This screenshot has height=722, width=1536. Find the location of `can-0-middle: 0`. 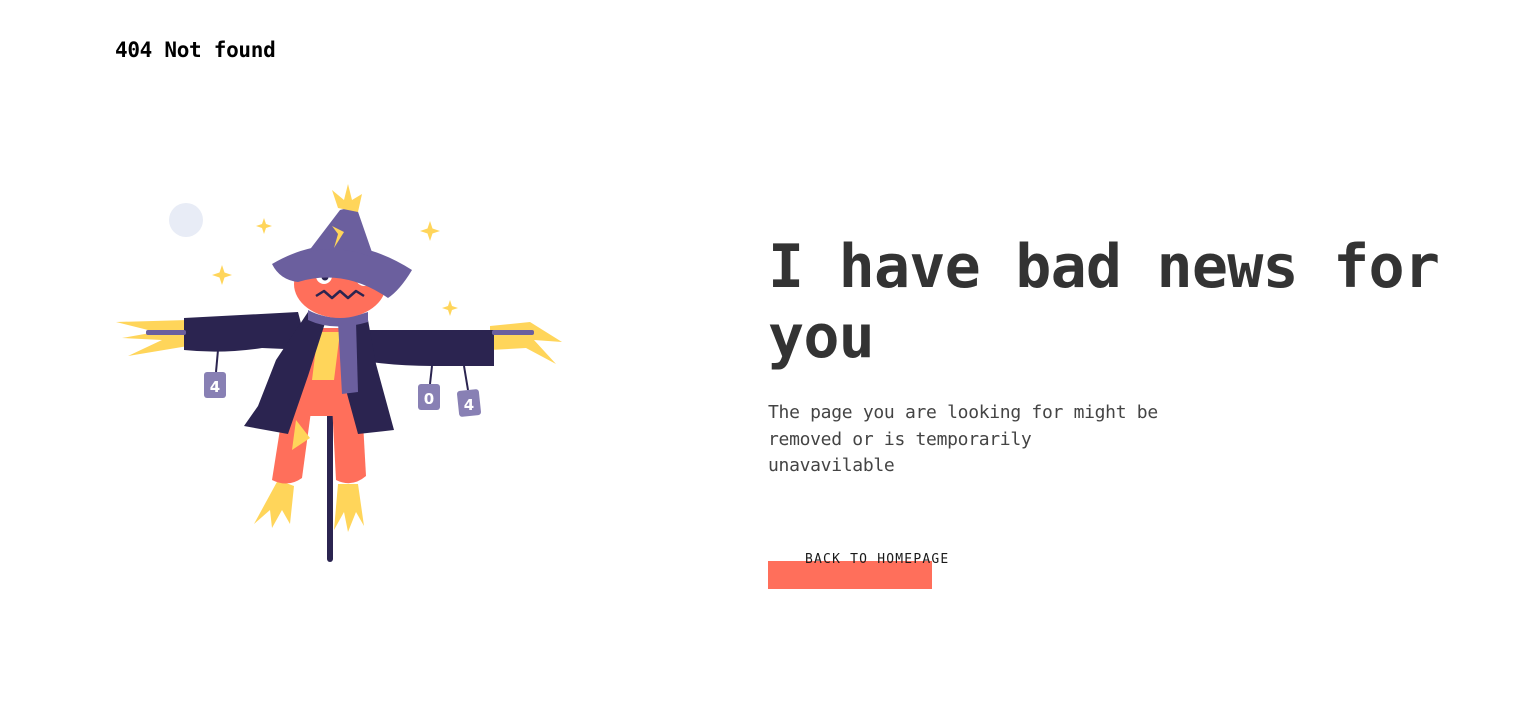

can-0-middle: 0 is located at coordinates (429, 397).